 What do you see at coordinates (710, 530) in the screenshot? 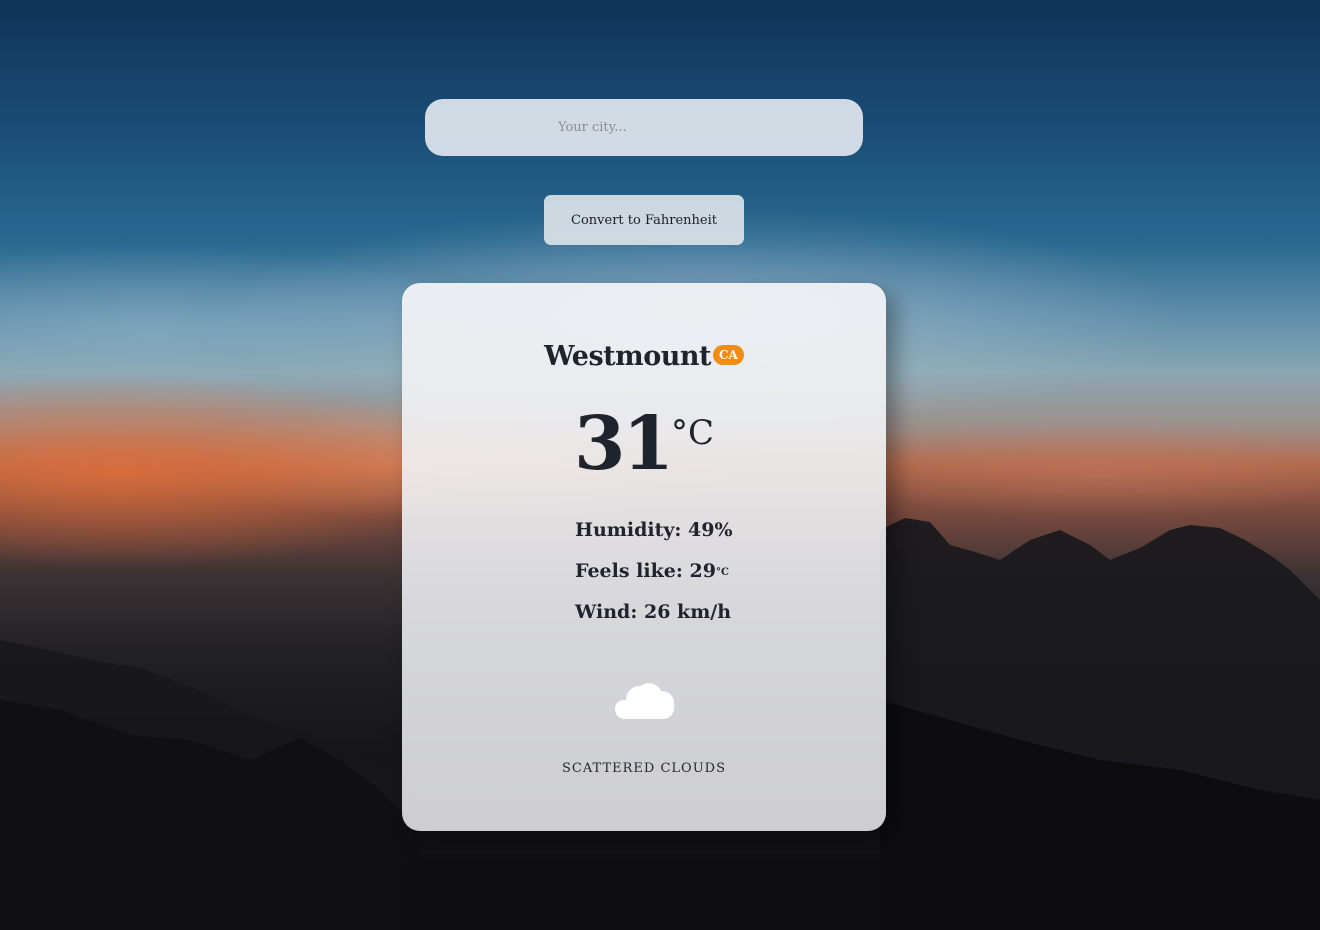
I see `humidity-value: 49%` at bounding box center [710, 530].